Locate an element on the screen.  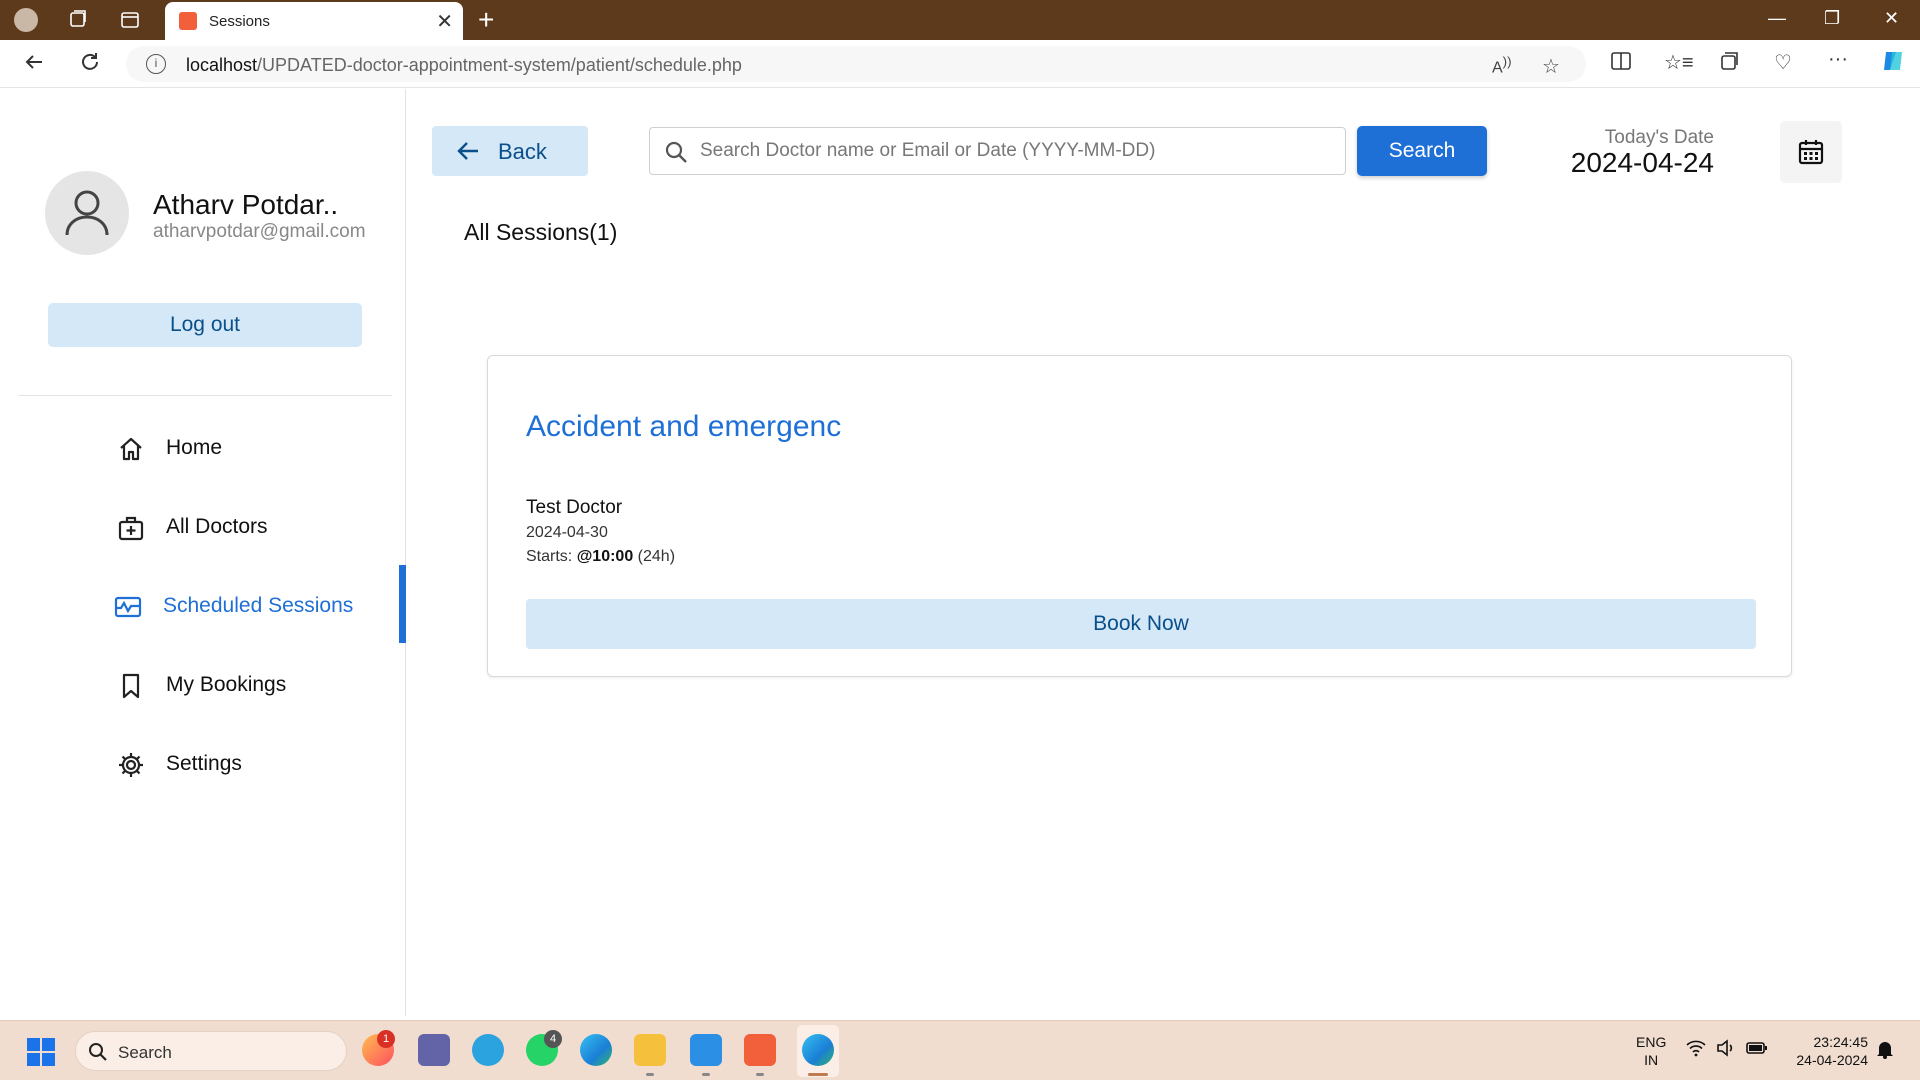
telegram-icon is located at coordinates (488, 1050).